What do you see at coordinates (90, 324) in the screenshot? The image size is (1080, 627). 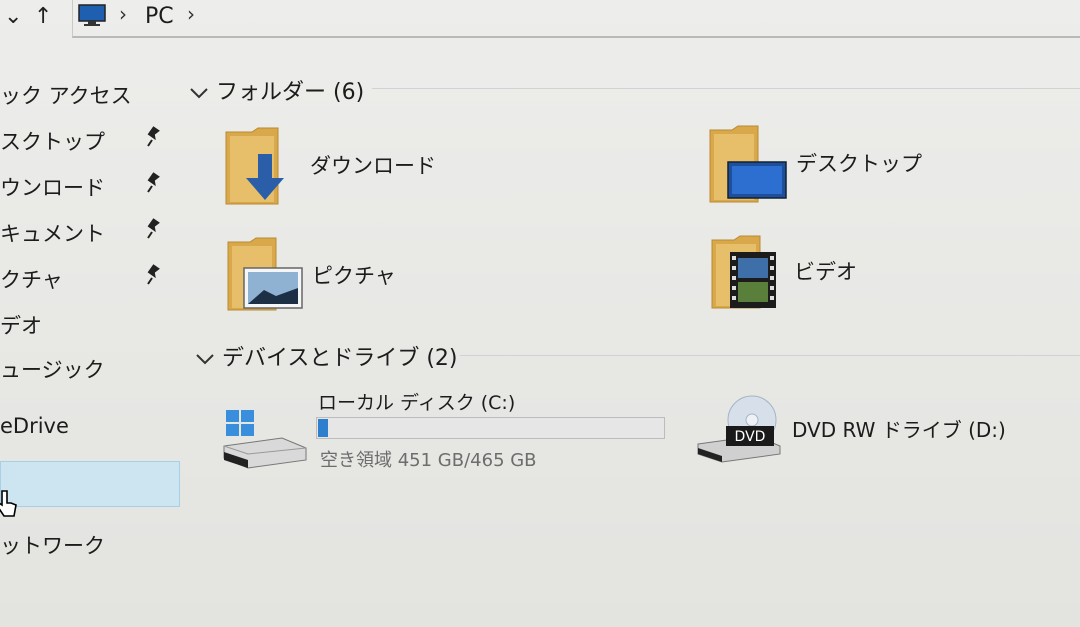 I see `sidebar-item-videos: デオ` at bounding box center [90, 324].